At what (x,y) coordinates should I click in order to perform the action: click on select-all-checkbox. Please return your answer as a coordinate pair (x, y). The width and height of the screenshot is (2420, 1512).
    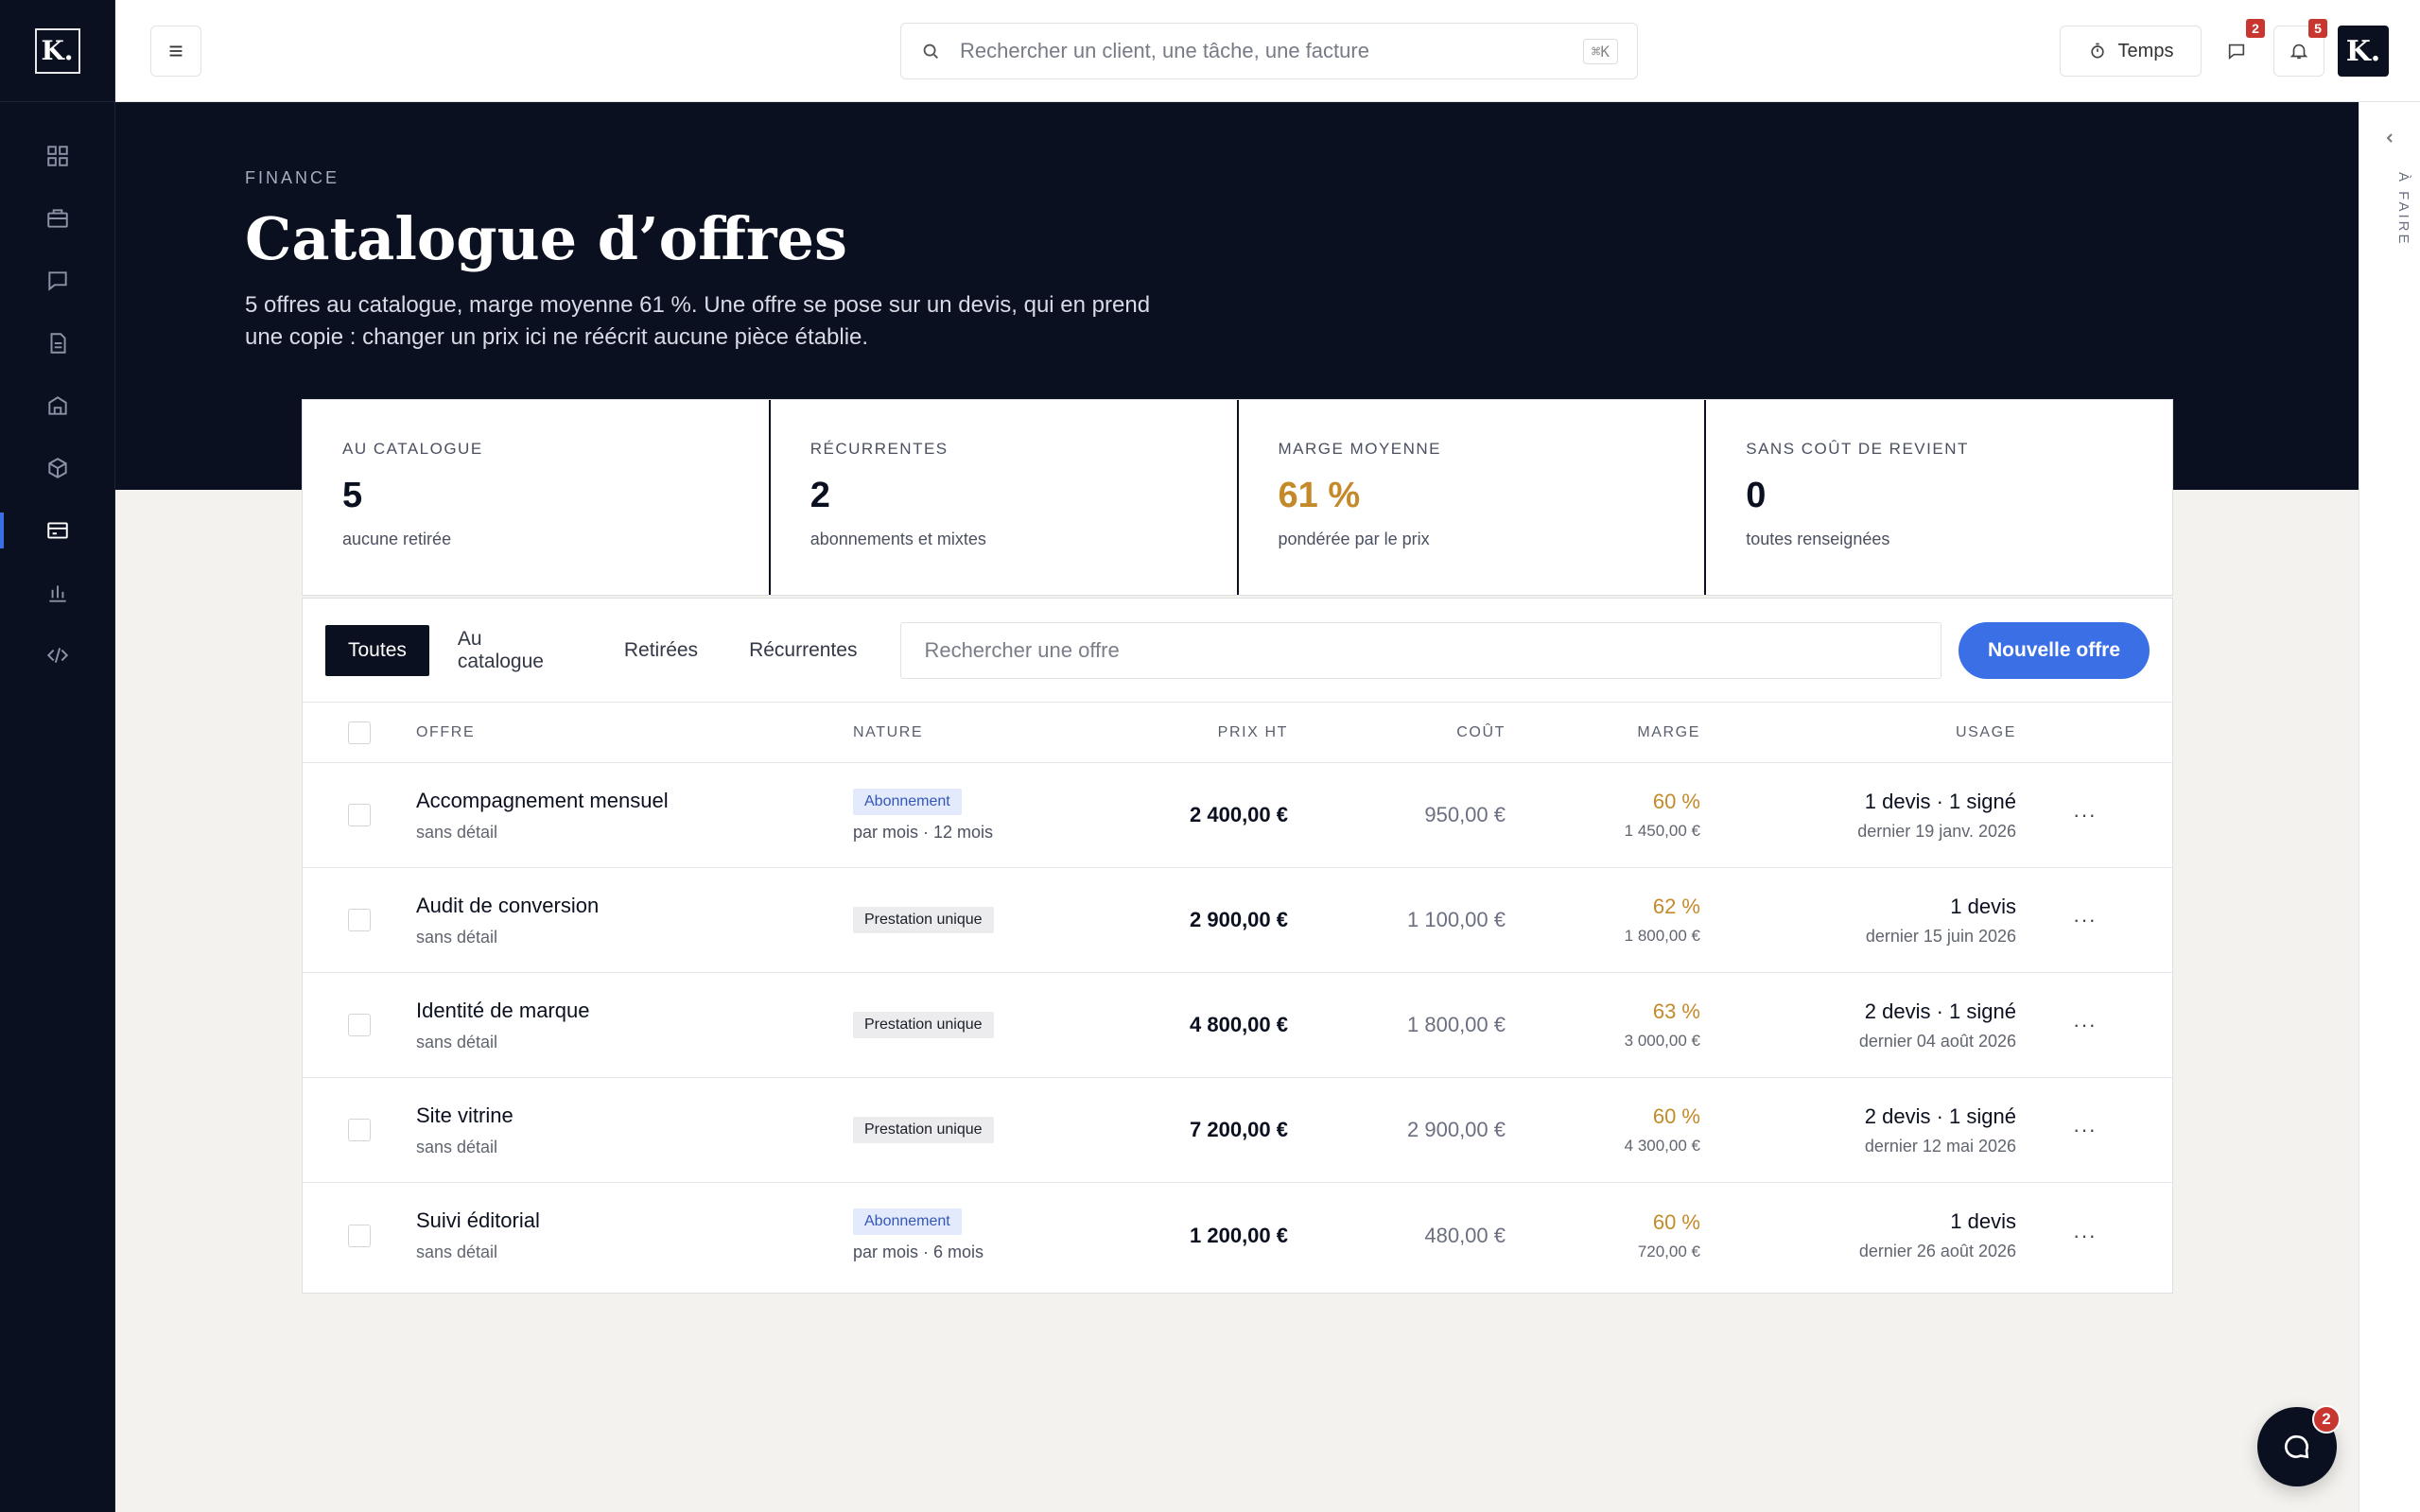
    Looking at the image, I should click on (360, 732).